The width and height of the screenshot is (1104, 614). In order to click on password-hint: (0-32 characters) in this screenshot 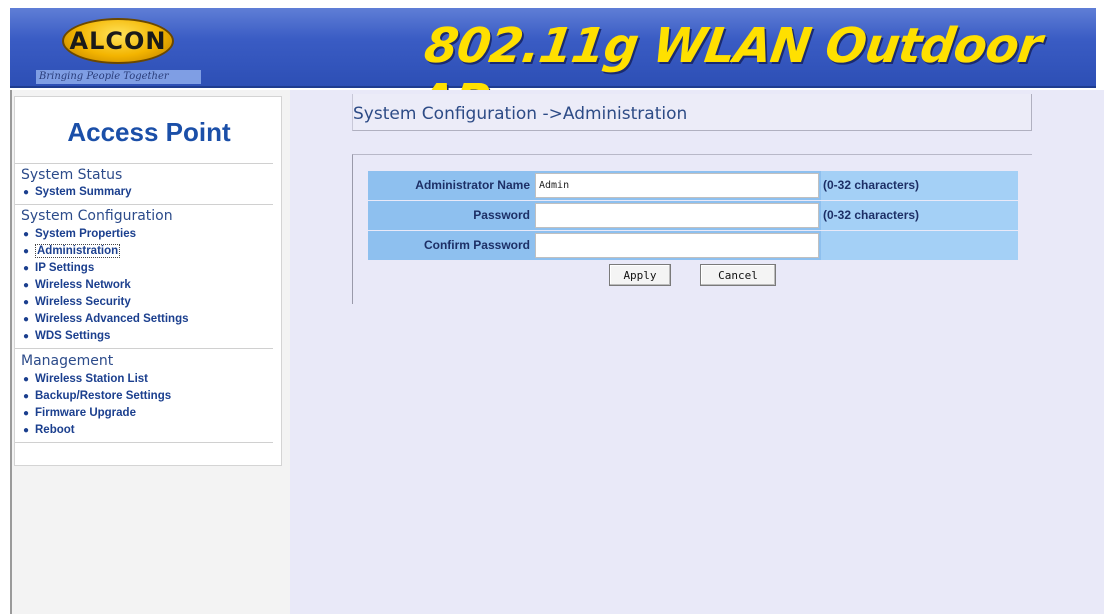, I will do `click(919, 215)`.